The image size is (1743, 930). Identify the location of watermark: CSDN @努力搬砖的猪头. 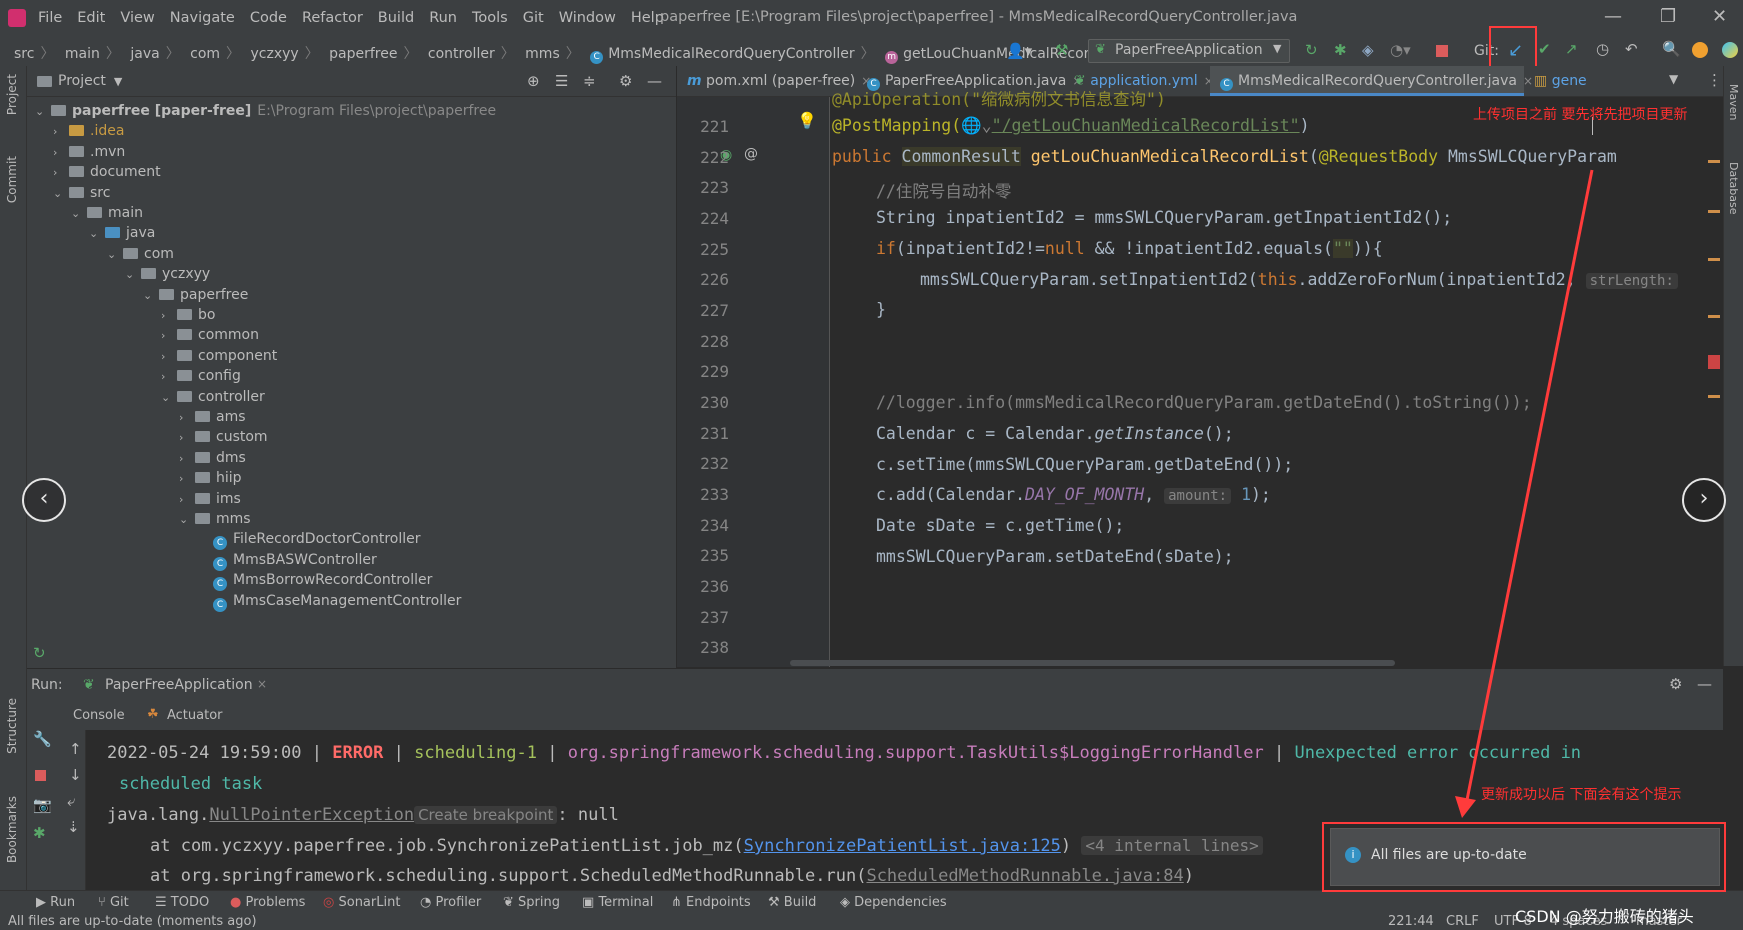
(1604, 916).